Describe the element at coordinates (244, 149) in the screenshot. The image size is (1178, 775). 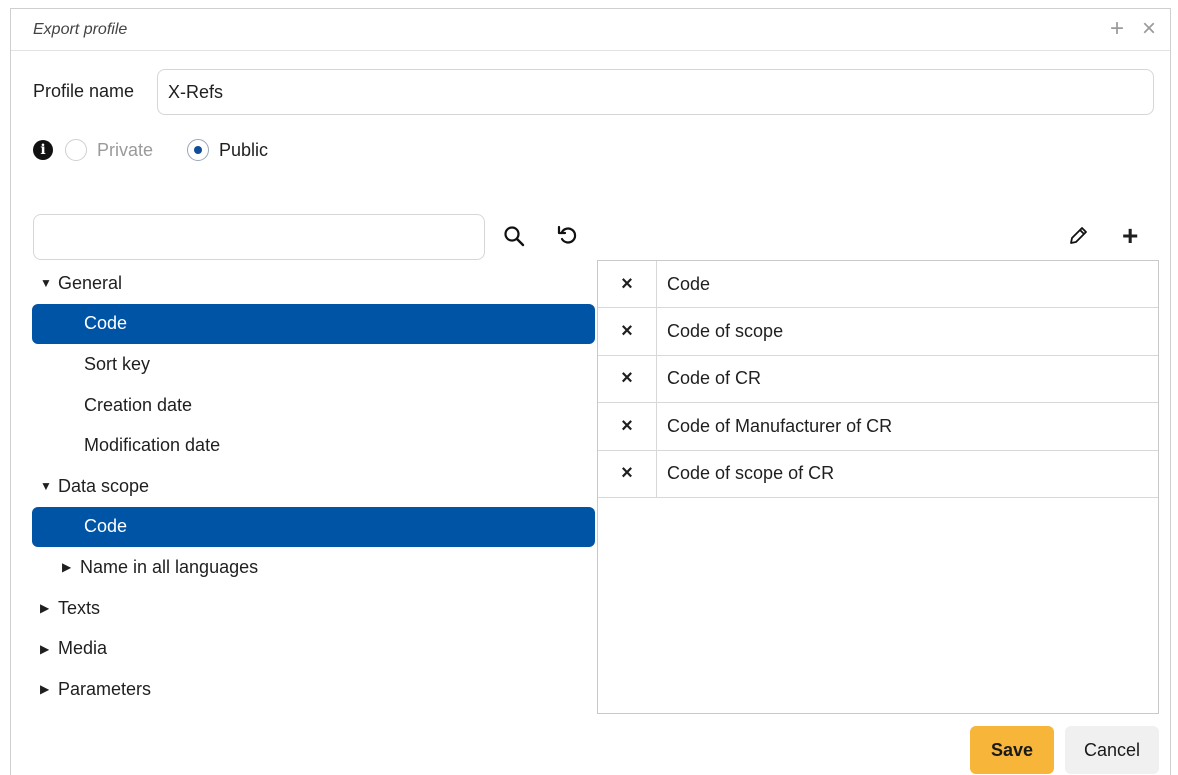
I see `public-label: Public` at that location.